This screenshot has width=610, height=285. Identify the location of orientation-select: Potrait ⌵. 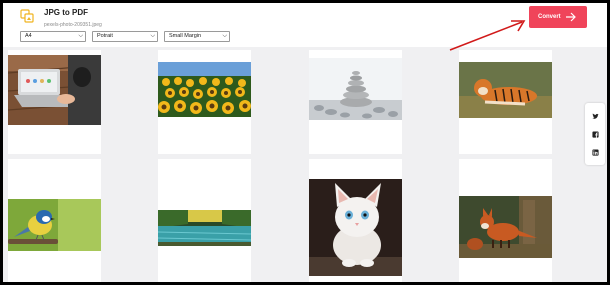
(125, 36).